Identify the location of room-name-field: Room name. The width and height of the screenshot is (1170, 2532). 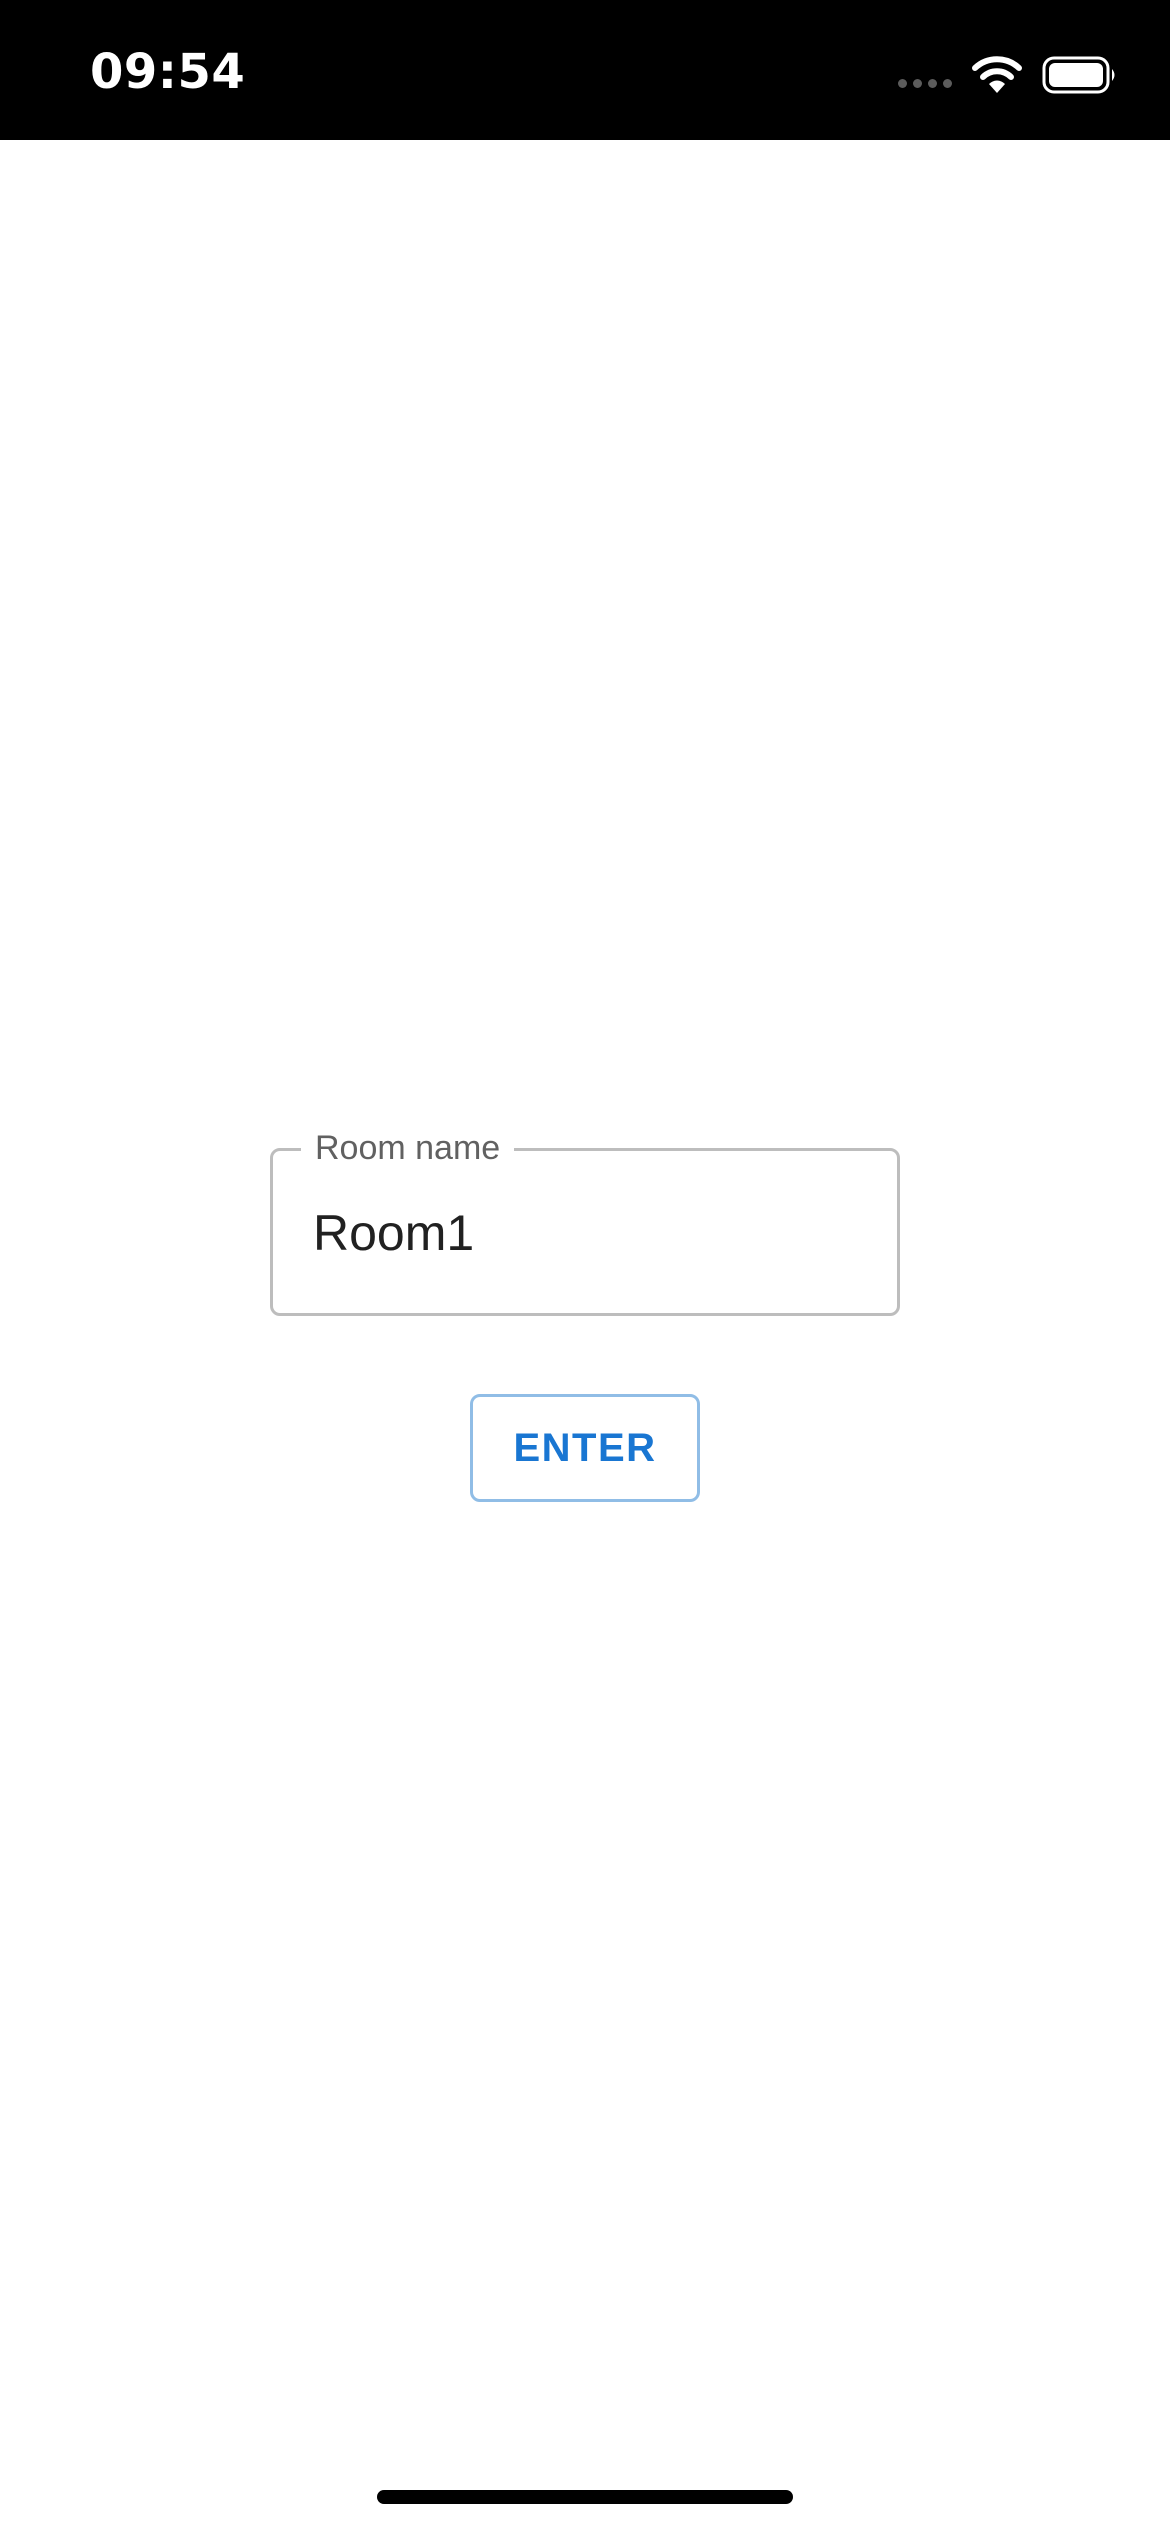
(585, 1221).